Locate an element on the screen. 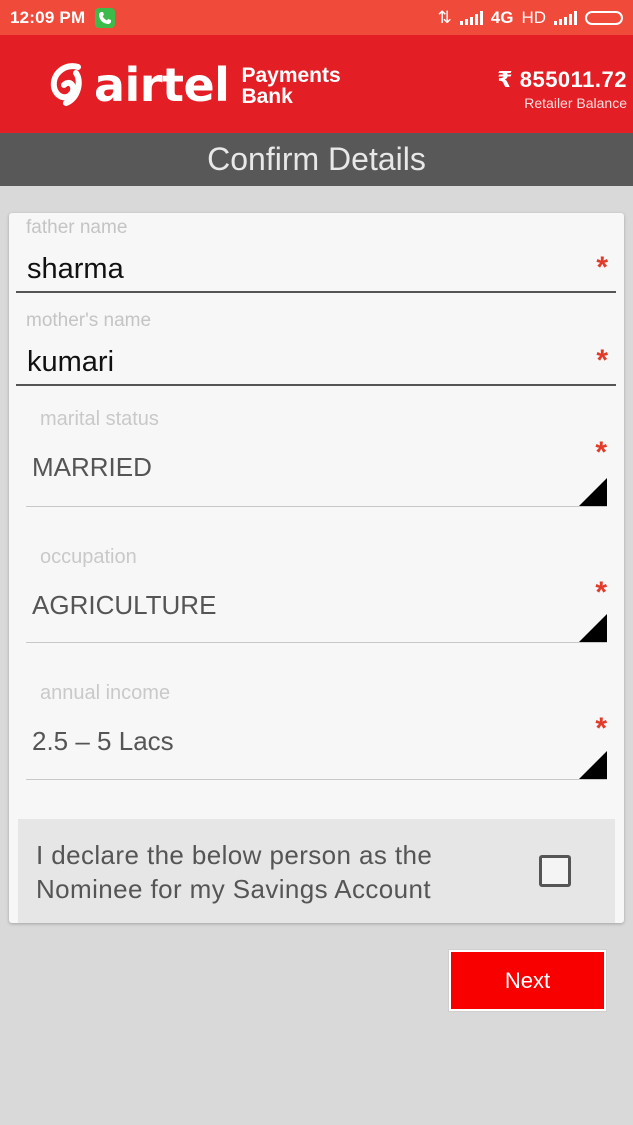 Image resolution: width=633 pixels, height=1125 pixels. father-name-field: father name sharma * is located at coordinates (316, 253).